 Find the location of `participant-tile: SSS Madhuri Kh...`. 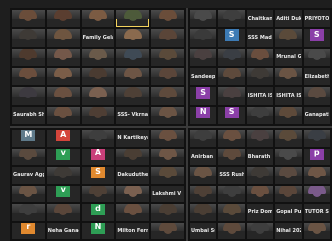

participant-tile: SSS Madhuri Kh... is located at coordinates (260, 38).